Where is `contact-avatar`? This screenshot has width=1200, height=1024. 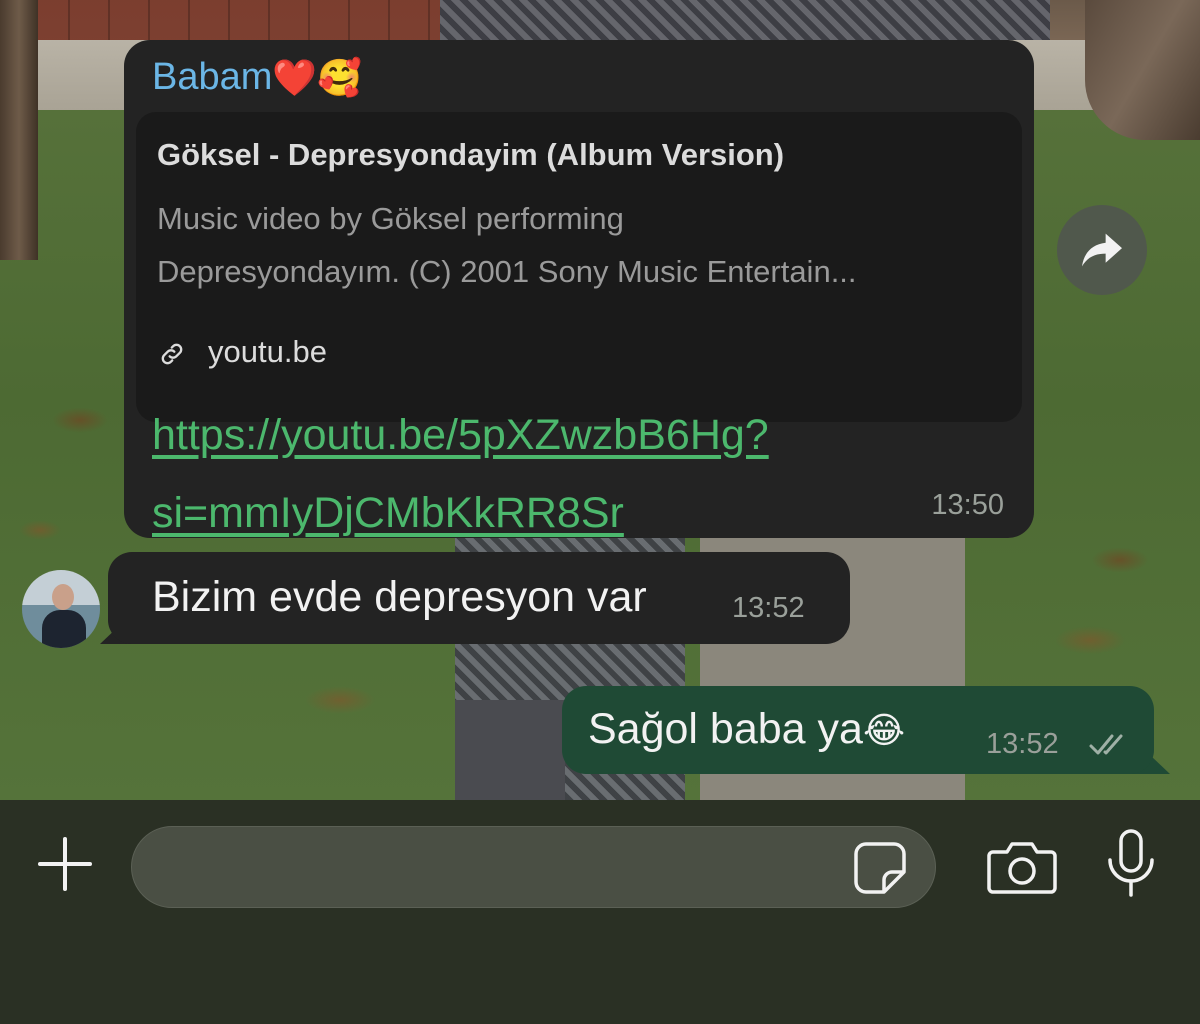
contact-avatar is located at coordinates (61, 609).